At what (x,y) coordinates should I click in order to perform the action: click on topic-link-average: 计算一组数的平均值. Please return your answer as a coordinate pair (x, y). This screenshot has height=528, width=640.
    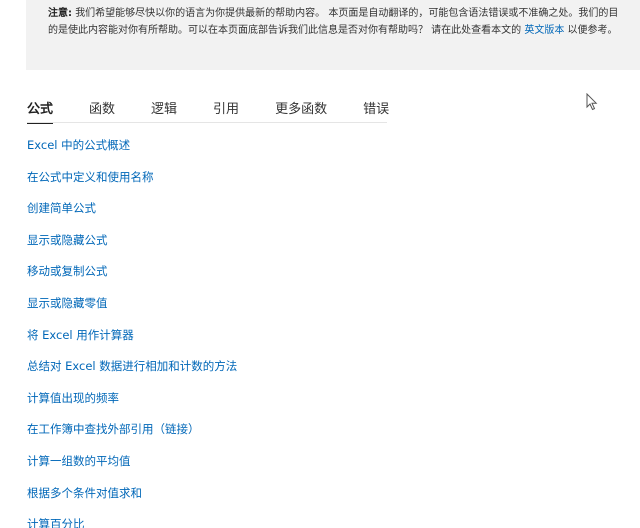
    Looking at the image, I should click on (132, 469).